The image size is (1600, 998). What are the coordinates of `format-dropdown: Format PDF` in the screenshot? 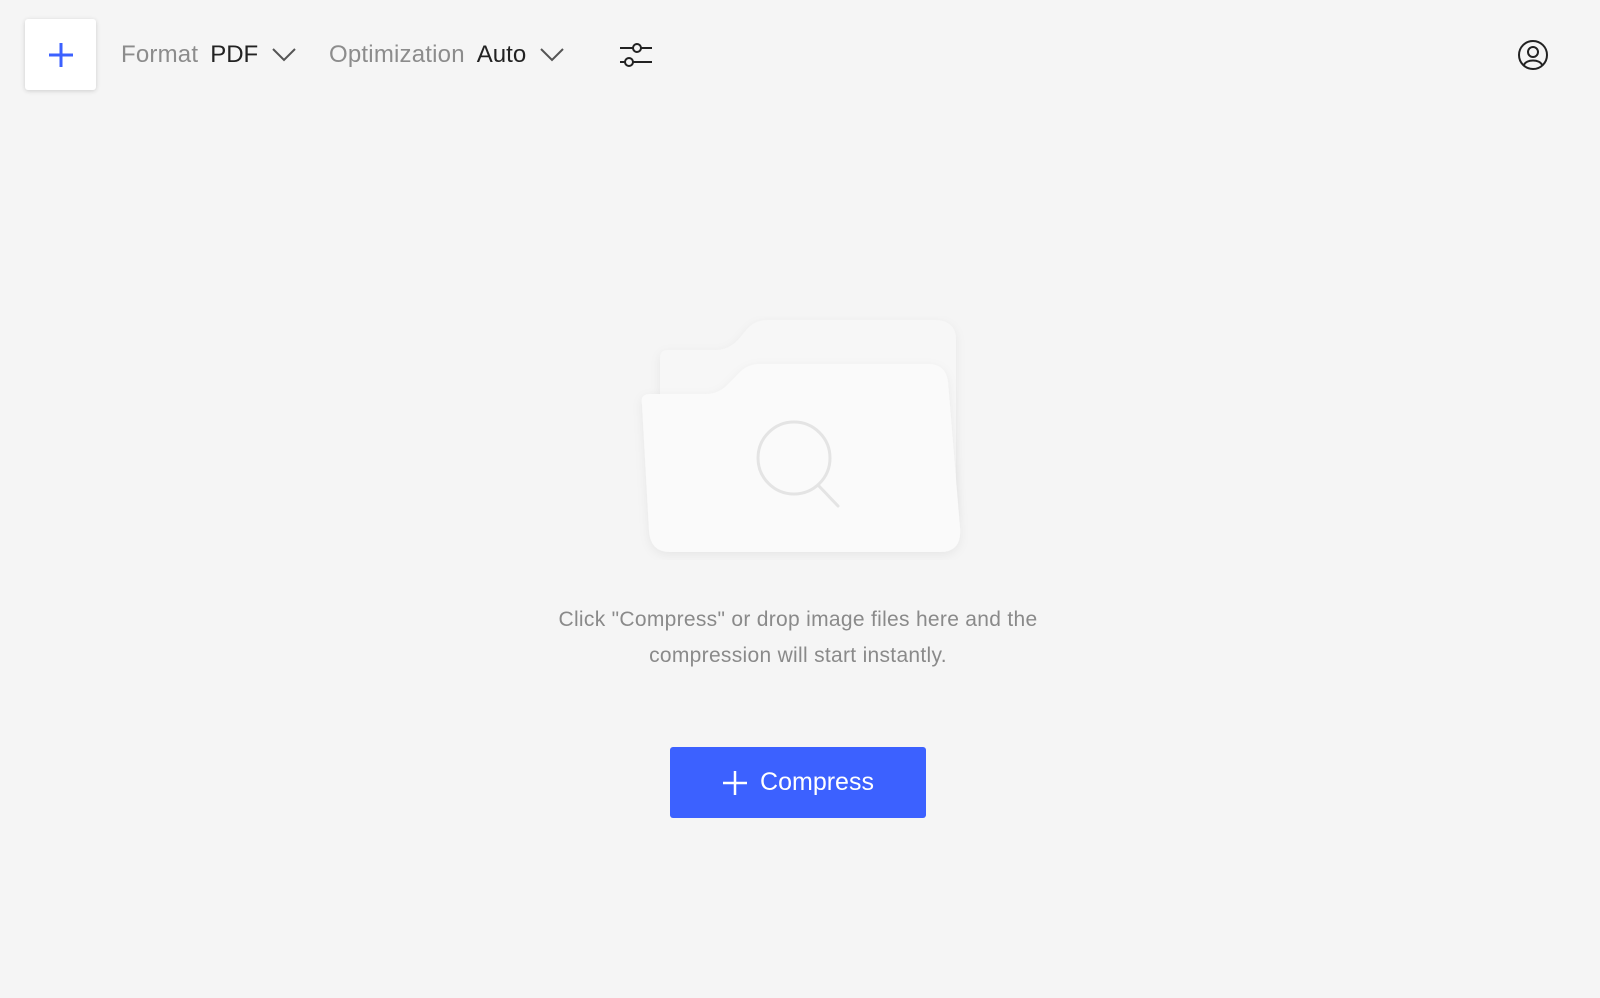 It's located at (208, 55).